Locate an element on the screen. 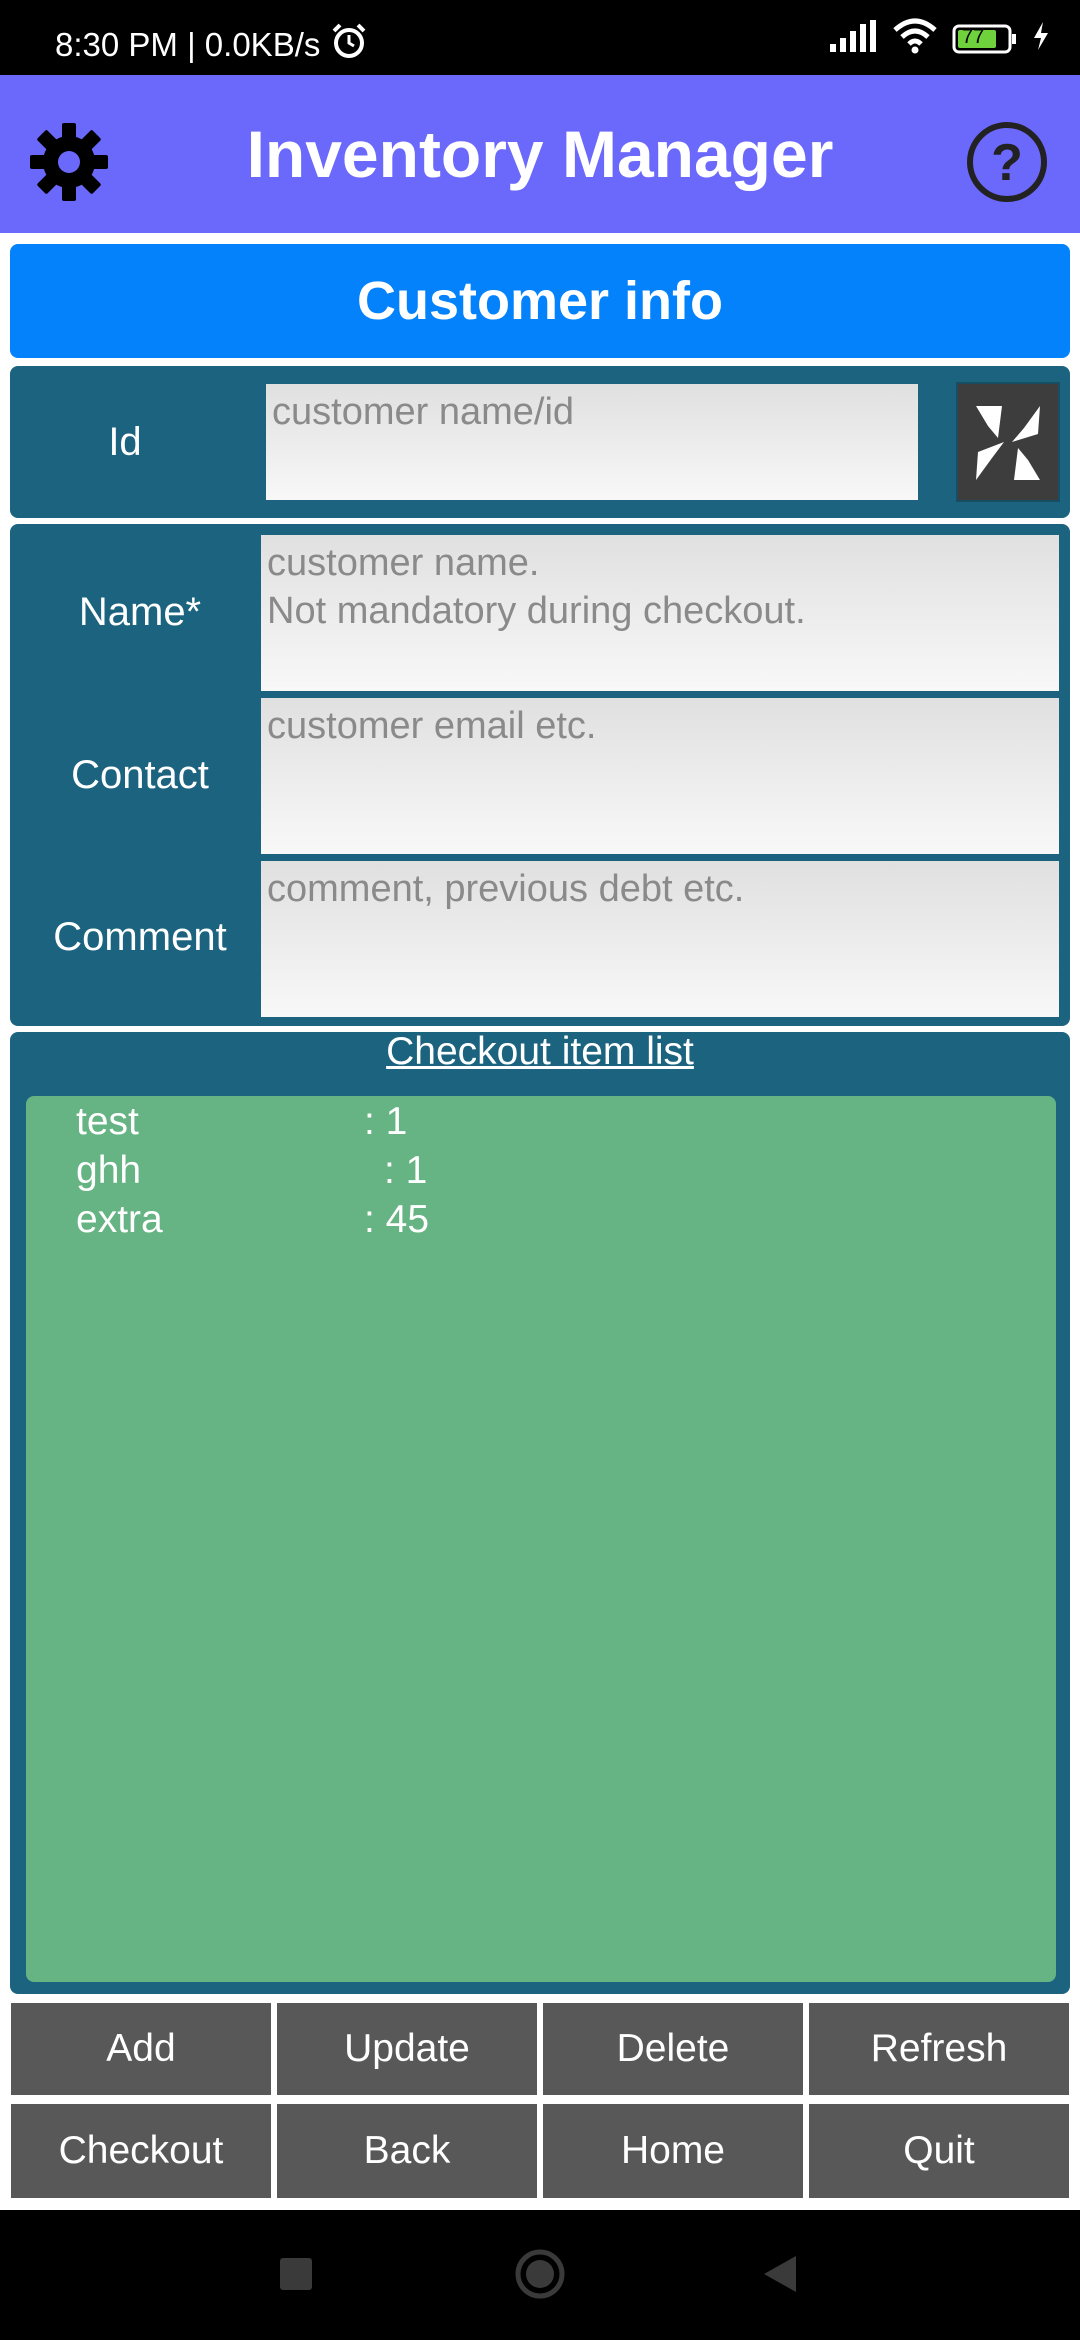  battery-icon: 77 is located at coordinates (985, 39).